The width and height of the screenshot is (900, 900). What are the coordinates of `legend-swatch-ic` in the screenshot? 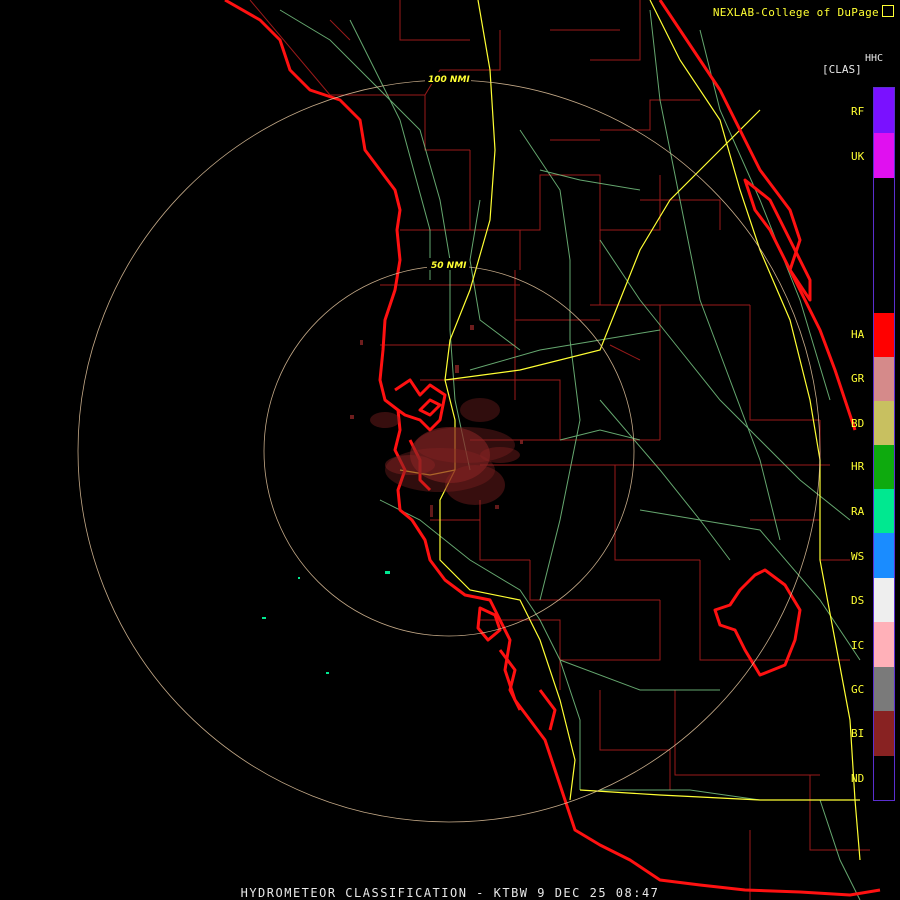 It's located at (884, 644).